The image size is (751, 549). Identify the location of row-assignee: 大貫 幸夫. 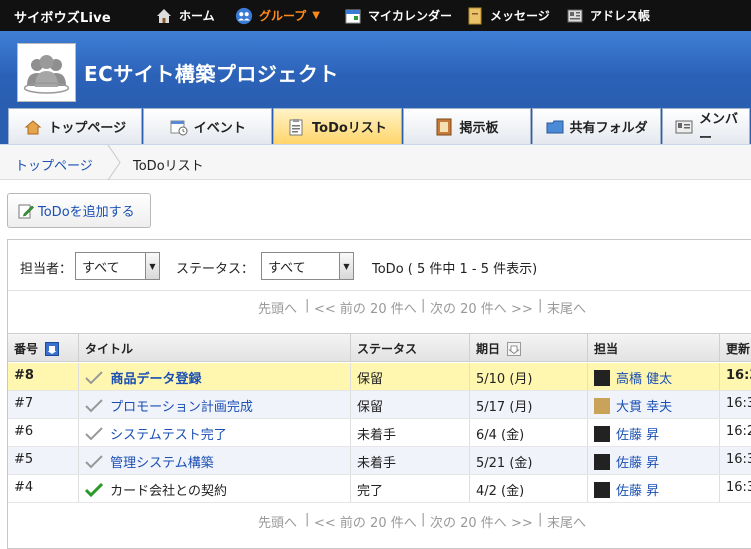
(653, 404).